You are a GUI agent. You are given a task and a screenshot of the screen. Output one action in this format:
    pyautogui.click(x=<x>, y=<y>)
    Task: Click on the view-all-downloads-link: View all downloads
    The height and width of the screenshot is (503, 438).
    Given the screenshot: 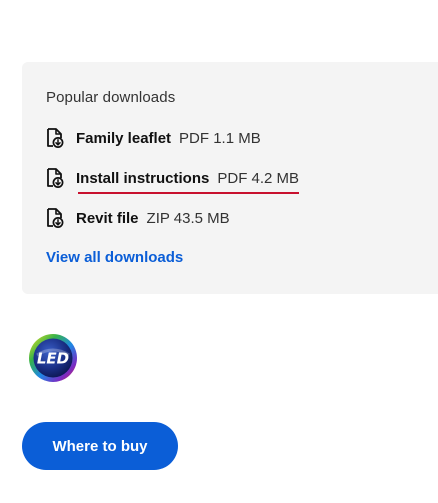 What is the action you would take?
    pyautogui.click(x=114, y=257)
    